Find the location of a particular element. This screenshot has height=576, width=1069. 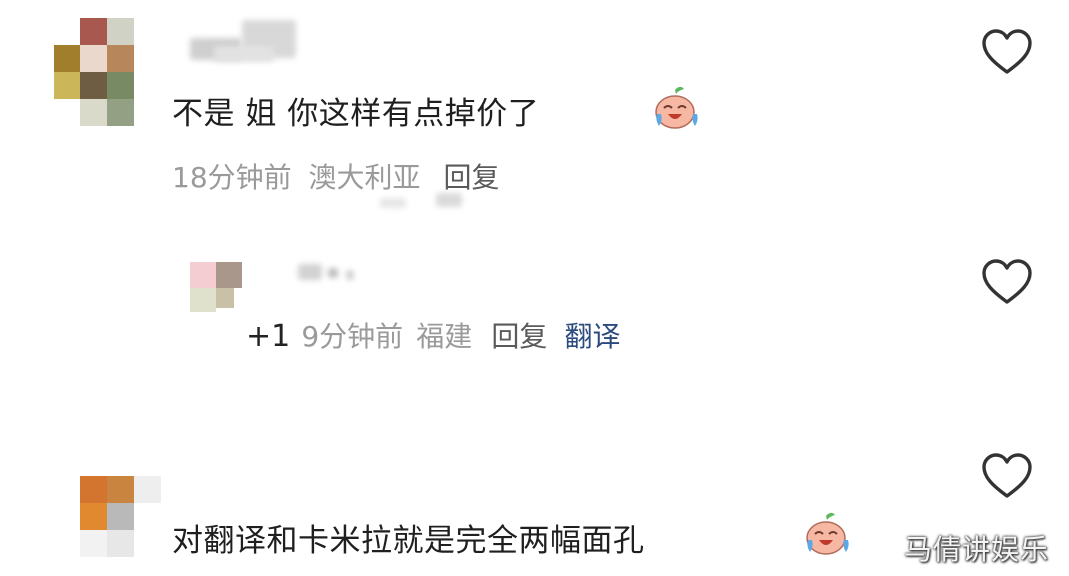

comment-text: +1 is located at coordinates (268, 336).